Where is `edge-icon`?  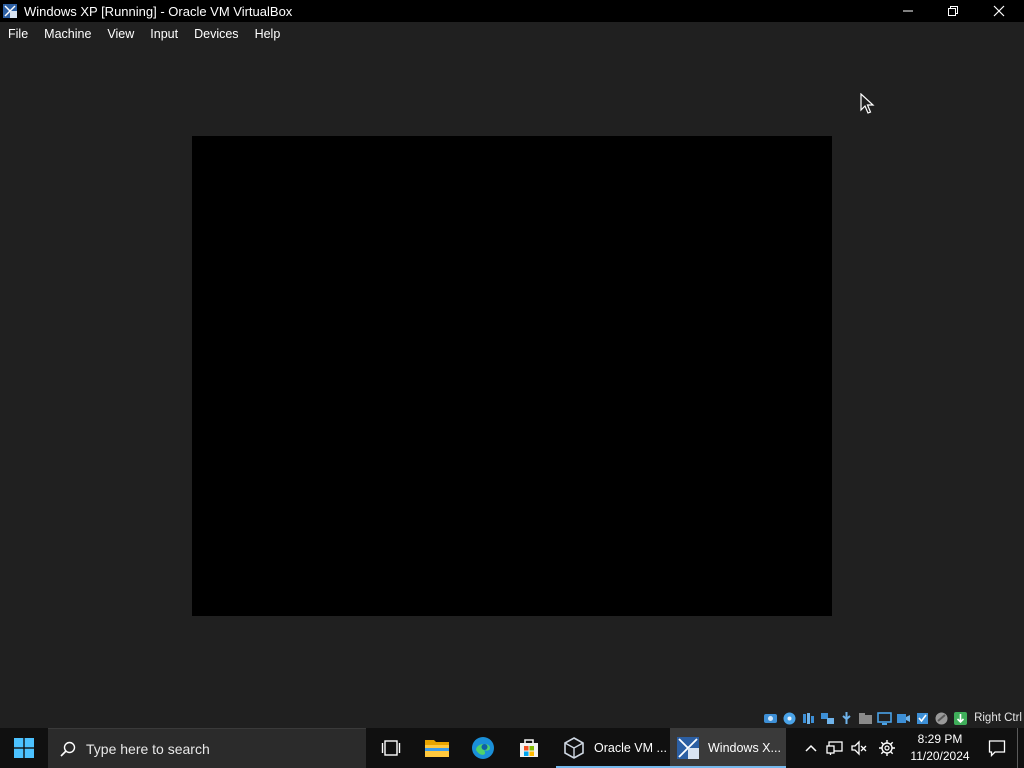
edge-icon is located at coordinates (483, 748).